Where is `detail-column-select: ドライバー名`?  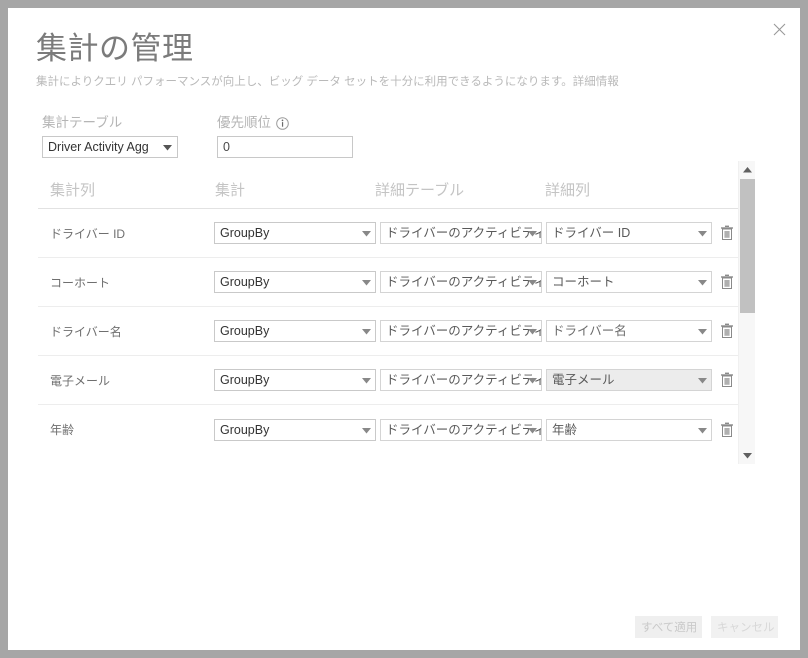
detail-column-select: ドライバー名 is located at coordinates (629, 331).